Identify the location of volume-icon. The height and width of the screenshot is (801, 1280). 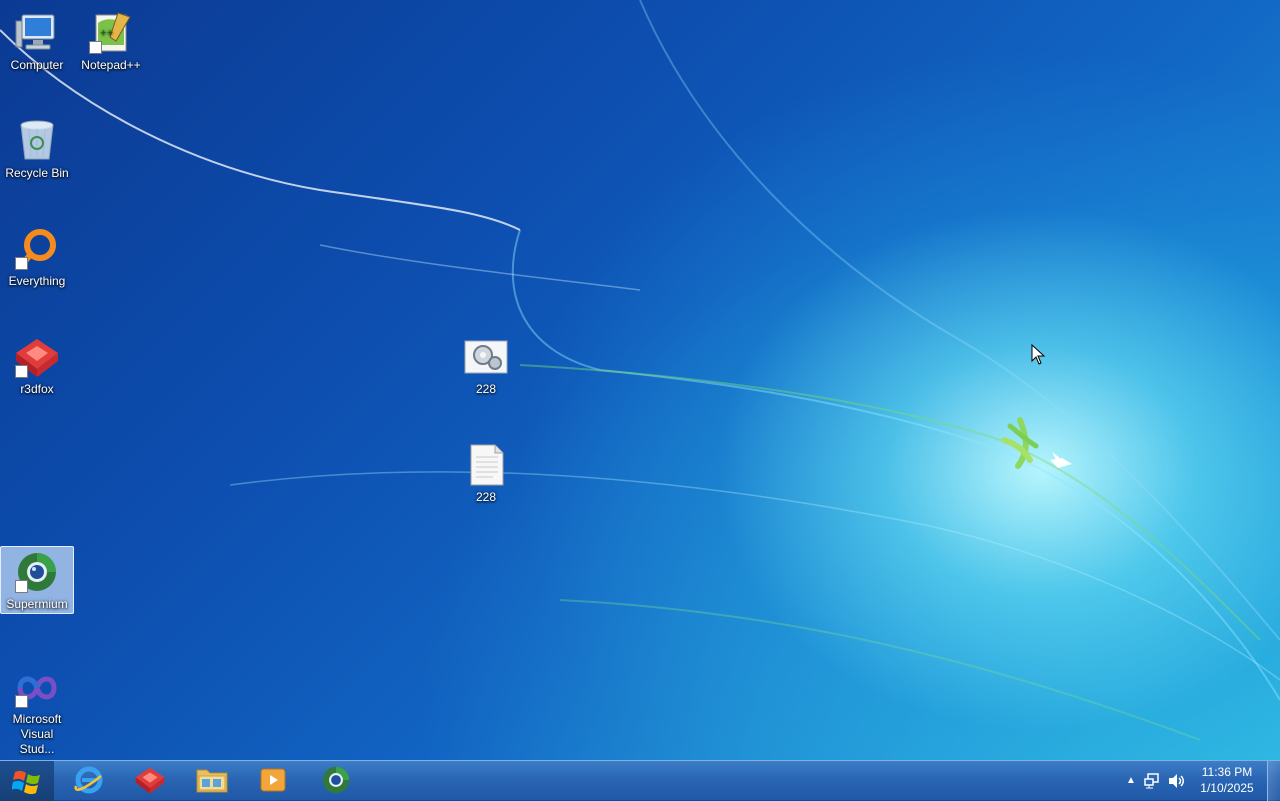
(1177, 781).